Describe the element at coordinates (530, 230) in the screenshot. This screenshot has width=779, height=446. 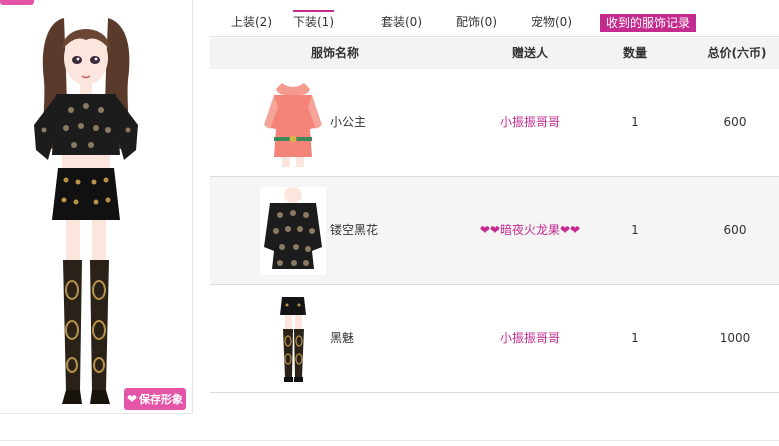
I see `giver-link: ❤❤暗夜火龙果❤❤` at that location.